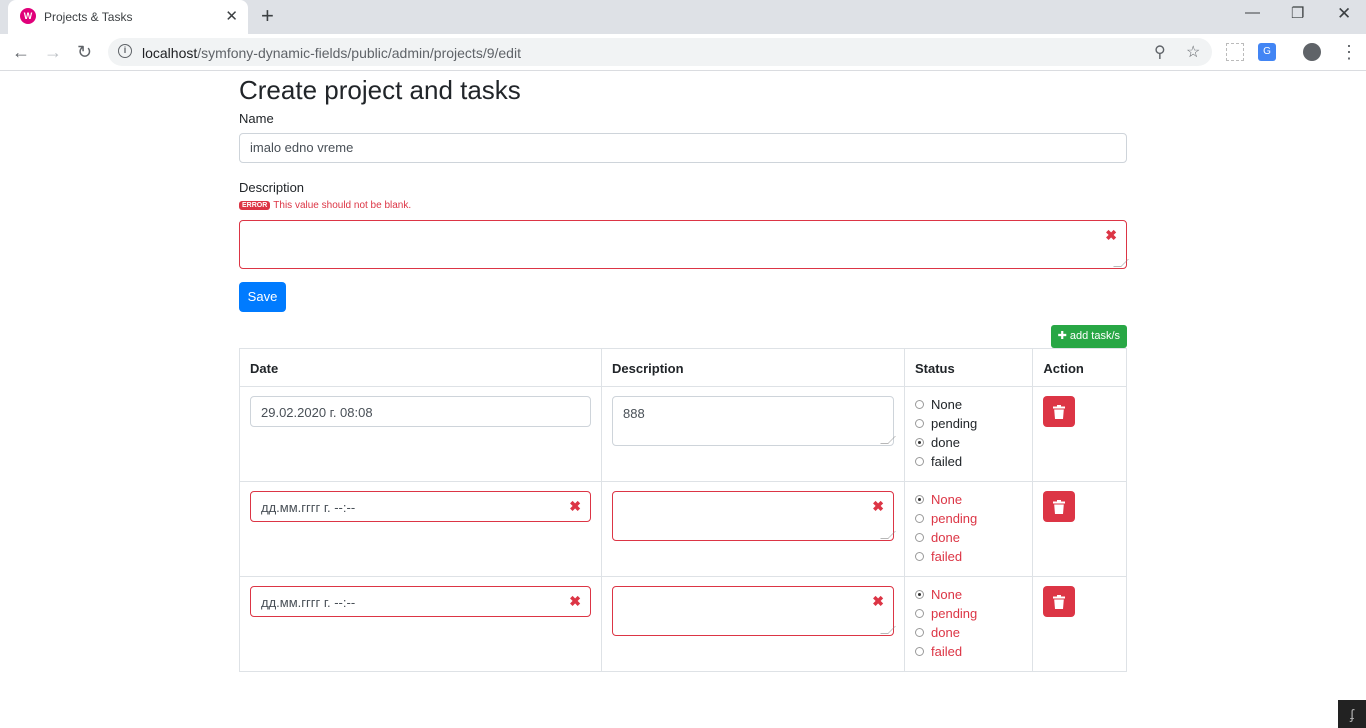 The image size is (1366, 728). Describe the element at coordinates (53, 52) in the screenshot. I see `forward-icon: →` at that location.